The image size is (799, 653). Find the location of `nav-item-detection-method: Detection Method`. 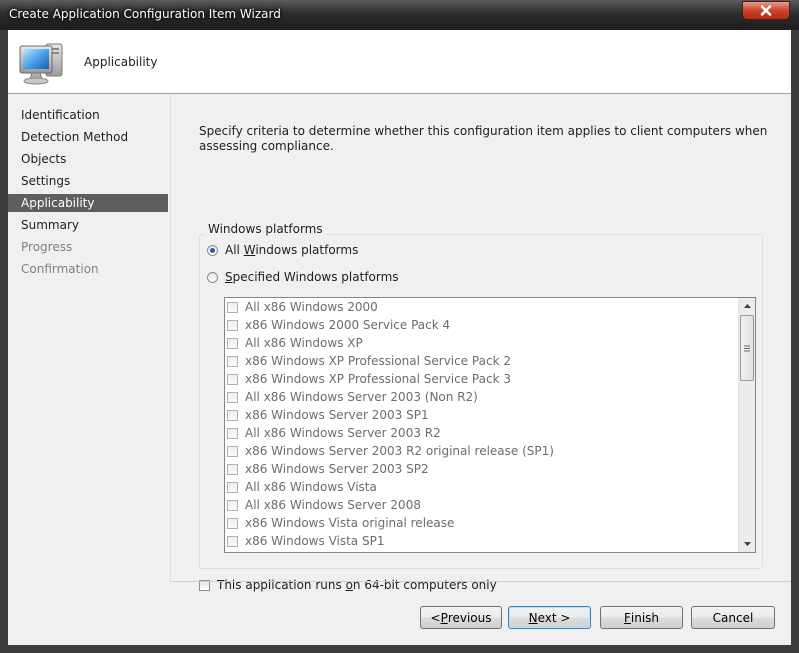

nav-item-detection-method: Detection Method is located at coordinates (88, 137).